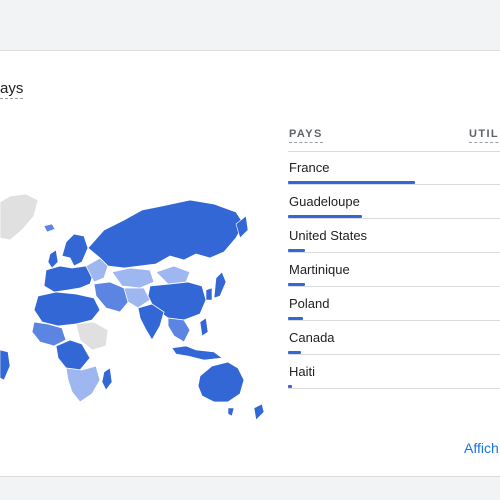 Image resolution: width=500 pixels, height=500 pixels. What do you see at coordinates (173, 275) in the screenshot?
I see `map-region-mongolia` at bounding box center [173, 275].